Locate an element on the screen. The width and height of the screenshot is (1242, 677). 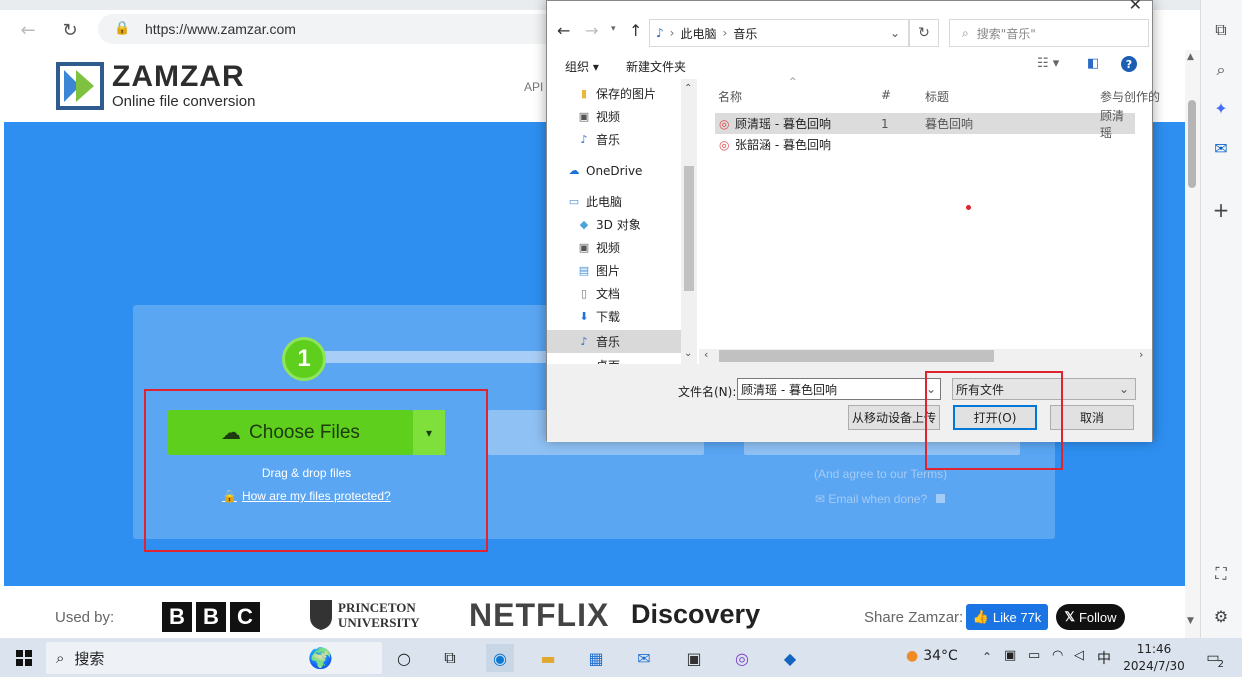
nav-item-videos-pc: ▣ 视频 is located at coordinates (614, 247).